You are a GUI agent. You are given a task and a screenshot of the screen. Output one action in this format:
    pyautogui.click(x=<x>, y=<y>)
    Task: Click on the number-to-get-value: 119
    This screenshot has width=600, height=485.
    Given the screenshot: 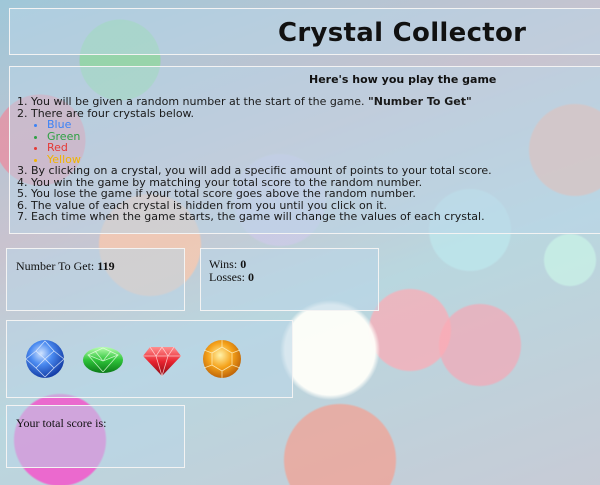 What is the action you would take?
    pyautogui.click(x=106, y=266)
    